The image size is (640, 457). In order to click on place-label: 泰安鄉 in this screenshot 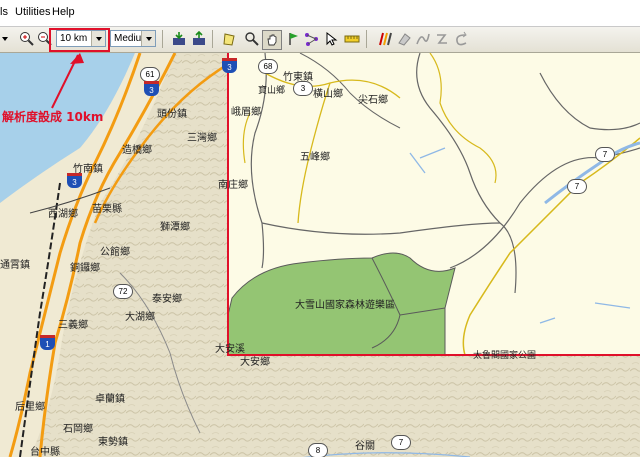, I will do `click(167, 299)`.